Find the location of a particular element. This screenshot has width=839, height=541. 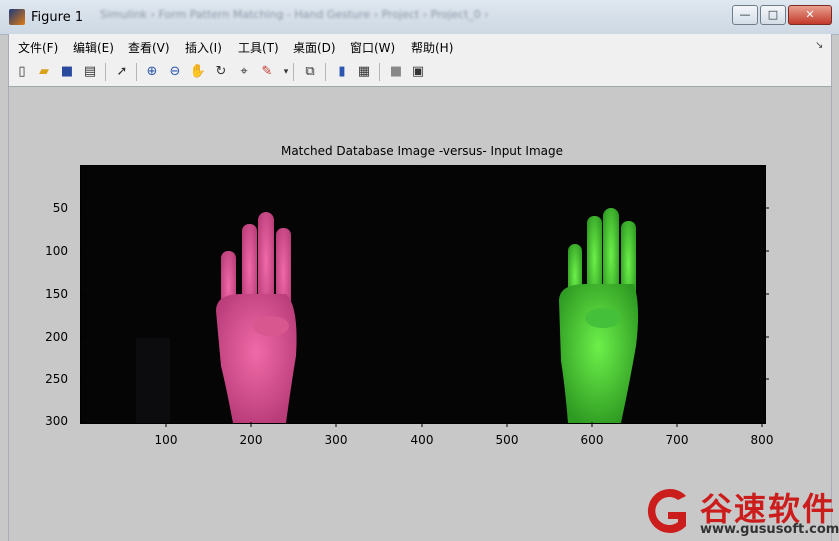

x-tick-label: 200 is located at coordinates (251, 440).